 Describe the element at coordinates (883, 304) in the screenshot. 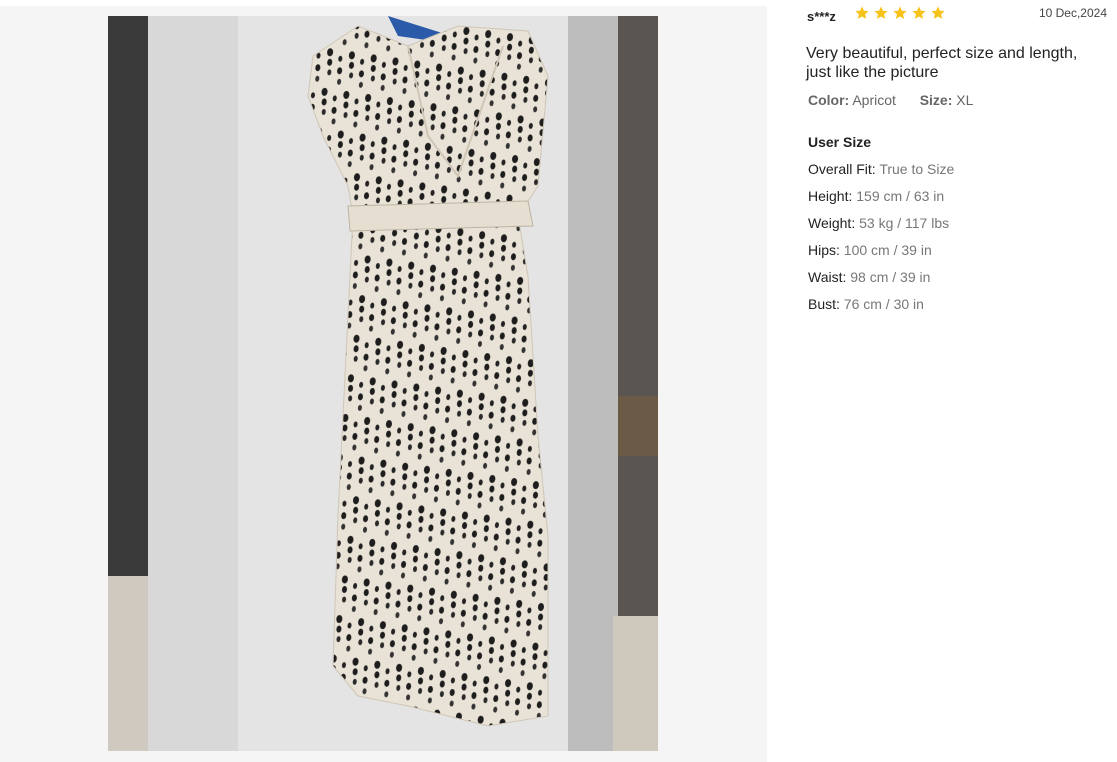

I see `size-value: 76 cm / 30 in` at that location.